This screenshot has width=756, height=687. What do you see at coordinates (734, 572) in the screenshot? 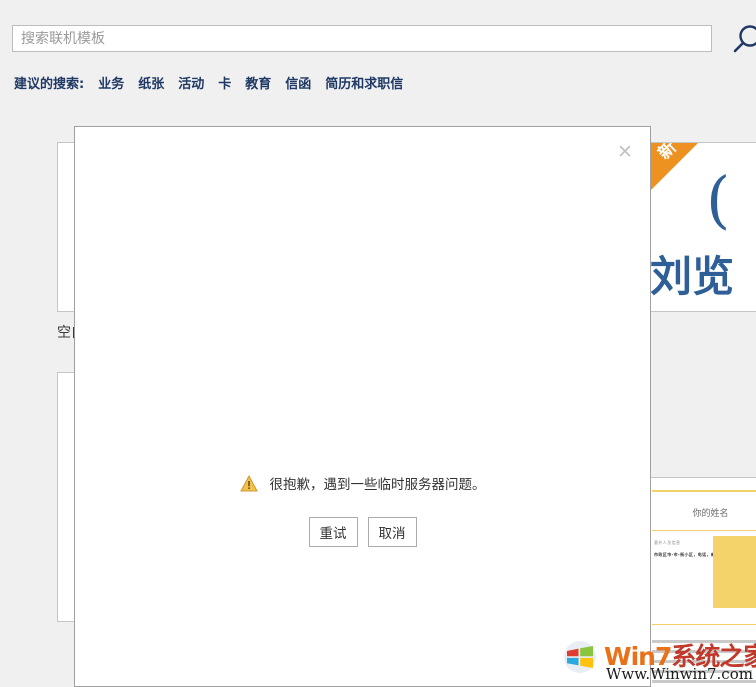
I see `resume-accent-block` at bounding box center [734, 572].